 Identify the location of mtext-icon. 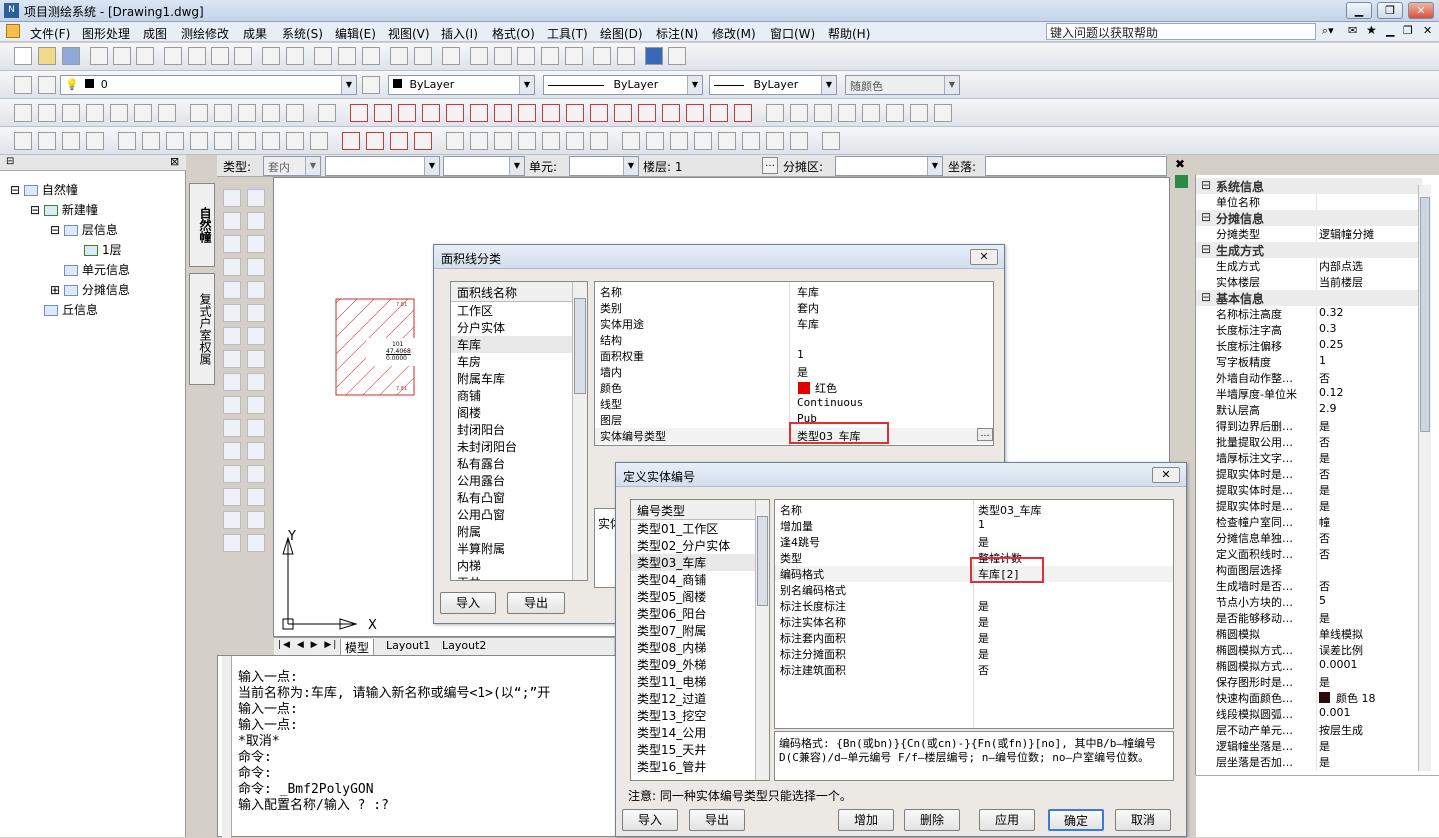
(232, 543).